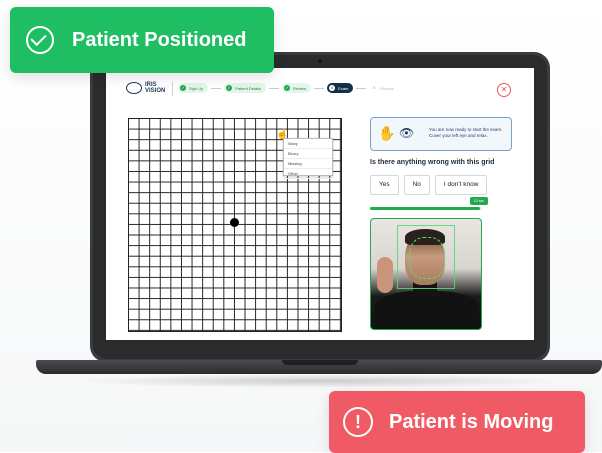 The image size is (602, 453). I want to click on webcam-dot, so click(320, 61).